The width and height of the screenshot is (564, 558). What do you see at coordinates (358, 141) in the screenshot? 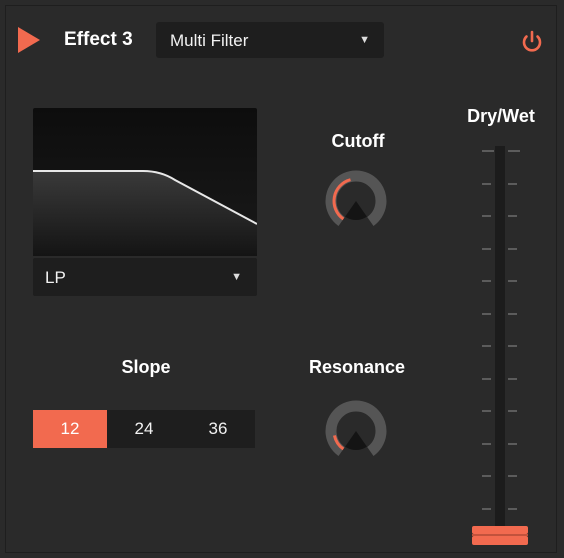
I see `cutoff-label: Cutoff` at bounding box center [358, 141].